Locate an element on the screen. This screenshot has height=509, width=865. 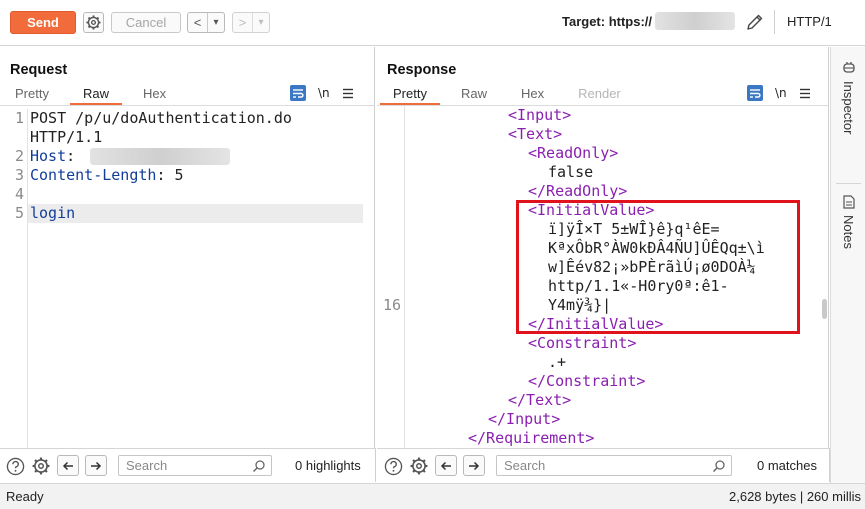
target-label: Target: https:// is located at coordinates (607, 21).